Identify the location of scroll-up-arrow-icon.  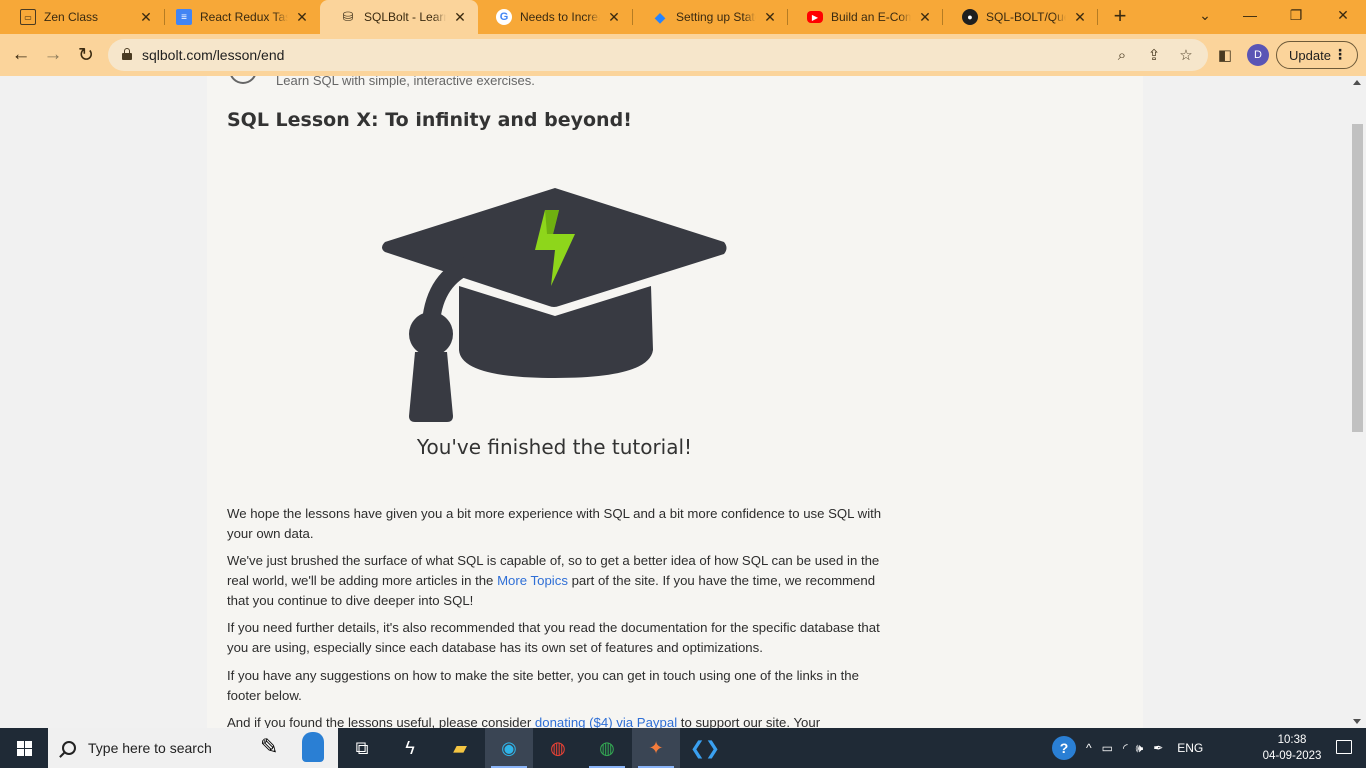
(1357, 82).